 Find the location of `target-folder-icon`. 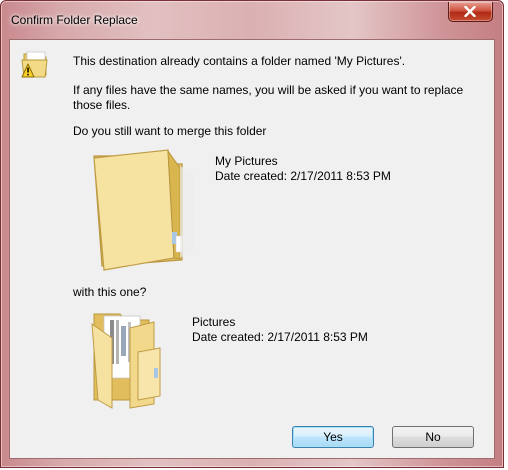

target-folder-icon is located at coordinates (126, 361).